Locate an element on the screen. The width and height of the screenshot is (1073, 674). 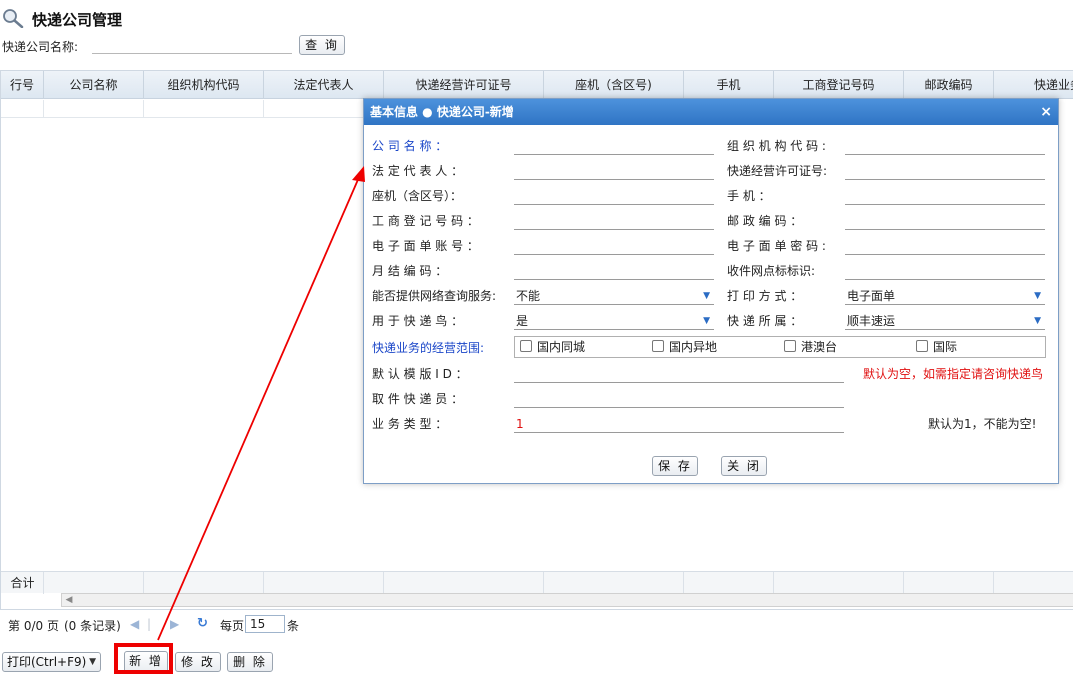
landline-input is located at coordinates (614, 196).